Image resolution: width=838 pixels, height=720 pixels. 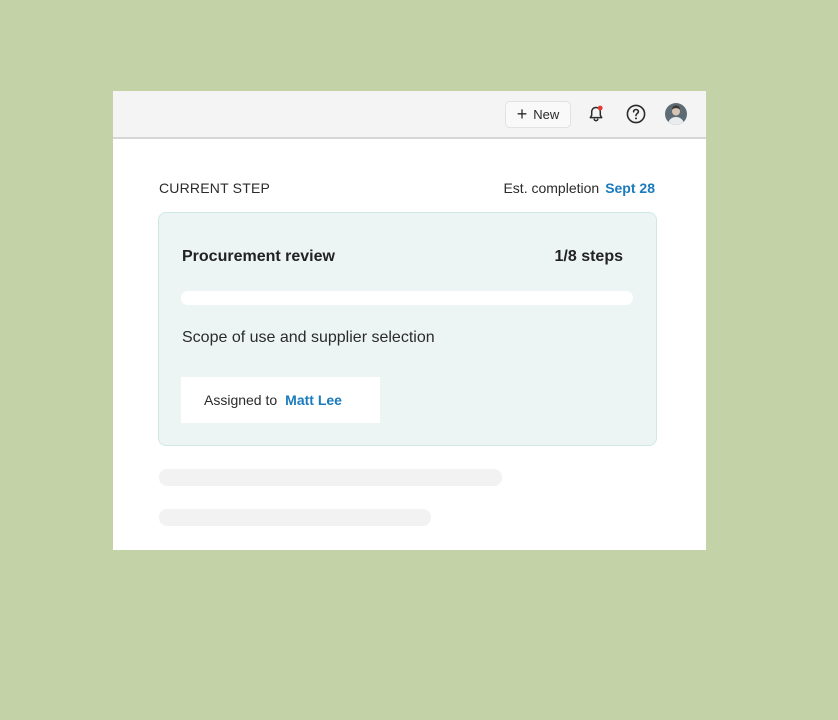 I want to click on help-icon, so click(x=636, y=114).